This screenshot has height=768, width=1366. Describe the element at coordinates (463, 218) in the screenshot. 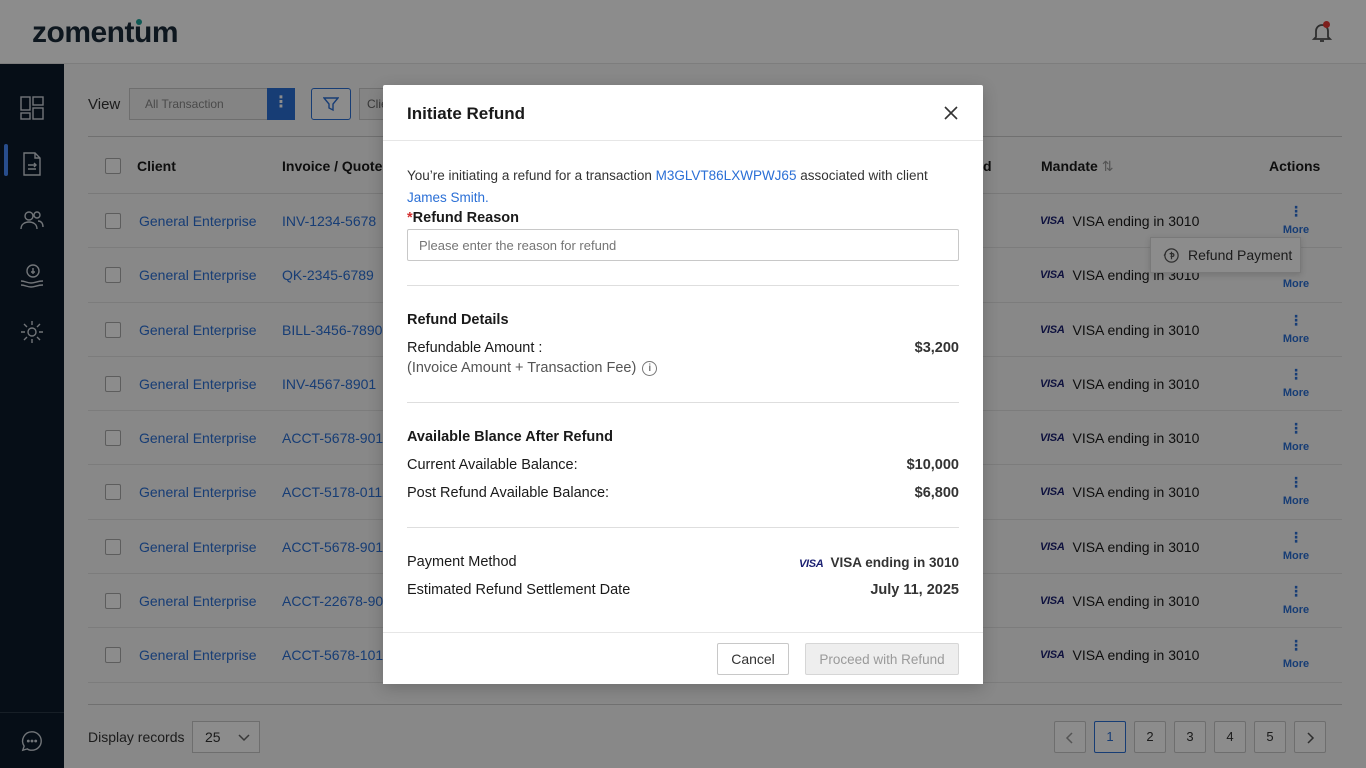

I see `refund-reason-label: *Refund Reason` at that location.